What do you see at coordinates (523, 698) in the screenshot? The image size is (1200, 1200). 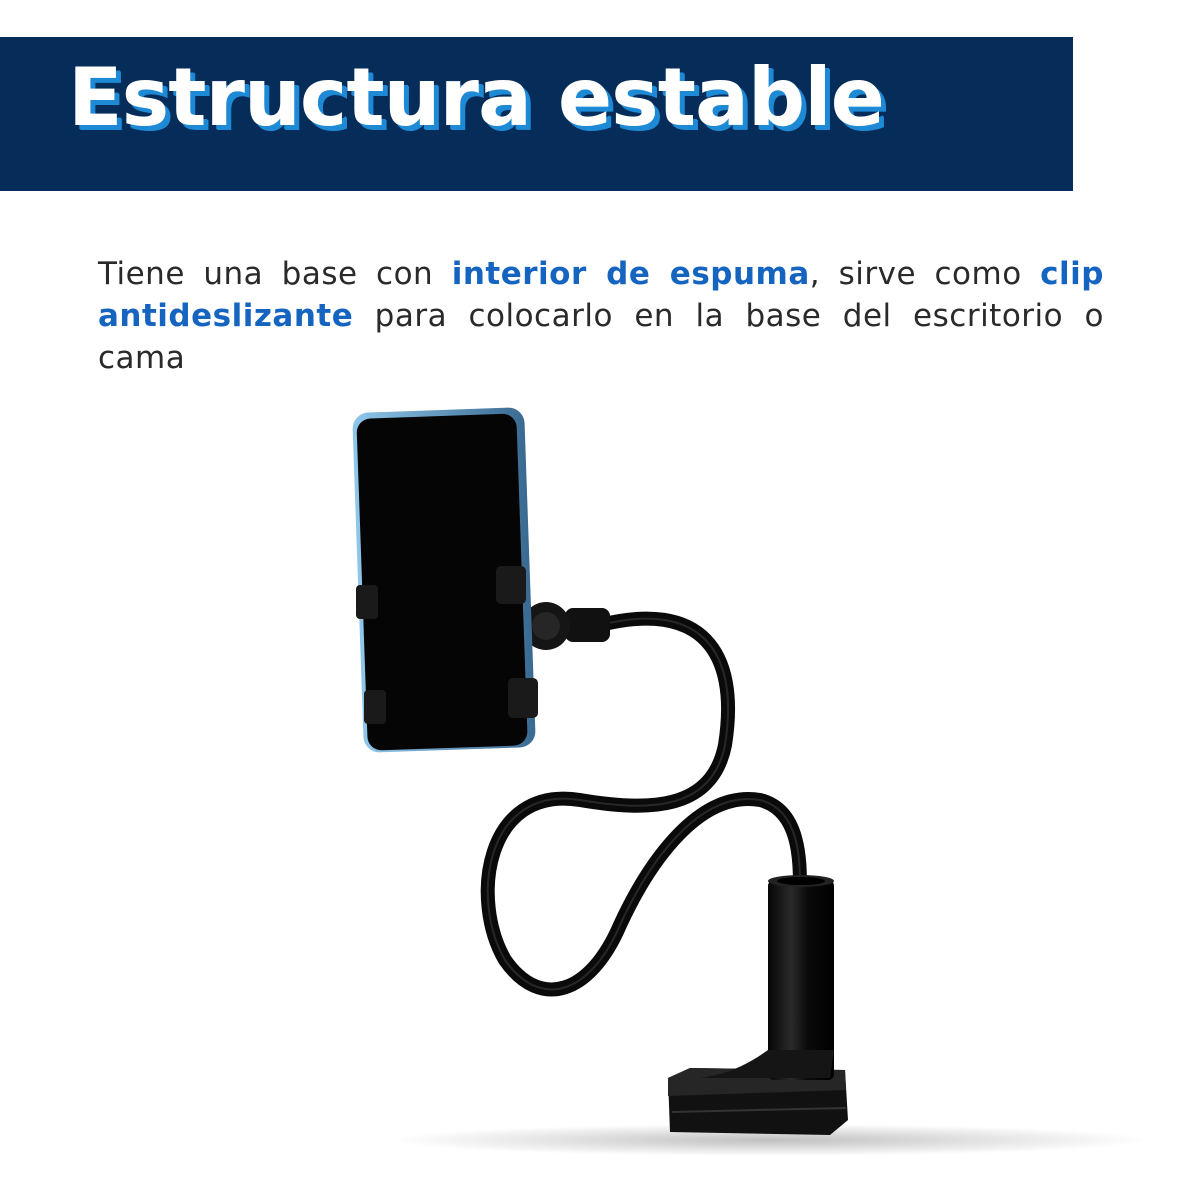 I see `holder-clip-bottom-right` at bounding box center [523, 698].